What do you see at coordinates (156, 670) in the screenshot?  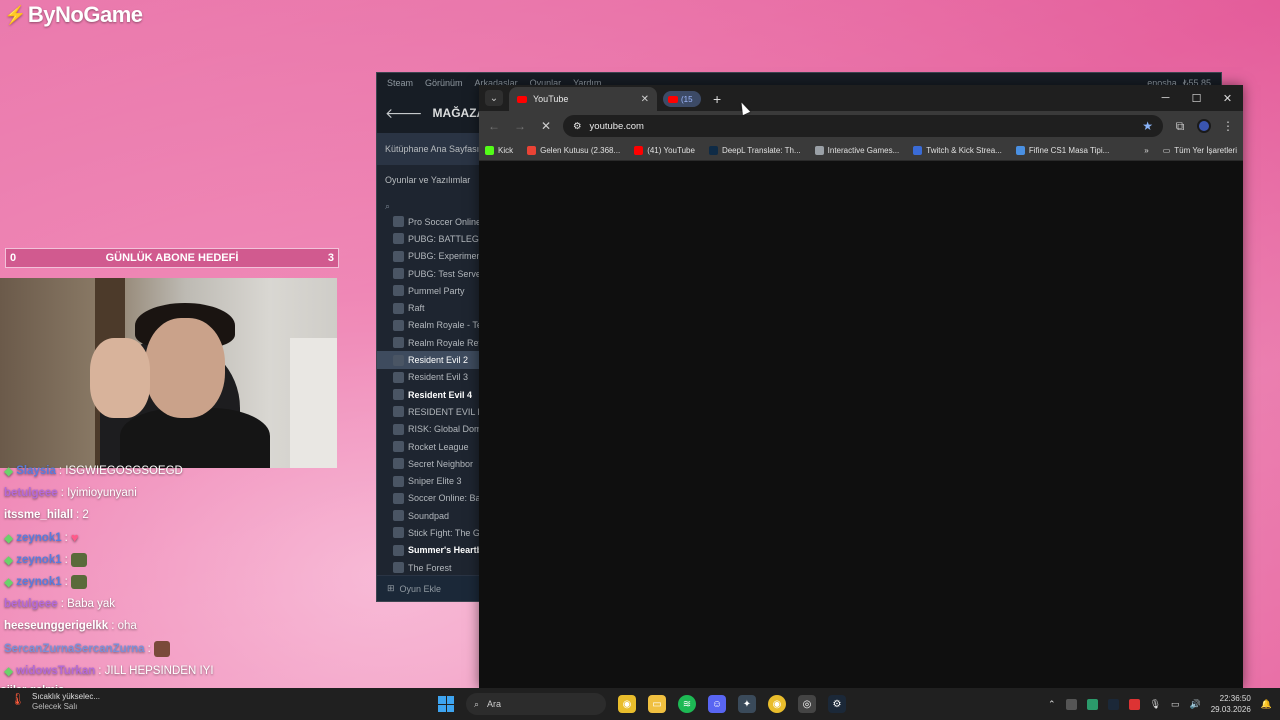 I see `chat-text: : JILL HEPSINDEN IYI` at bounding box center [156, 670].